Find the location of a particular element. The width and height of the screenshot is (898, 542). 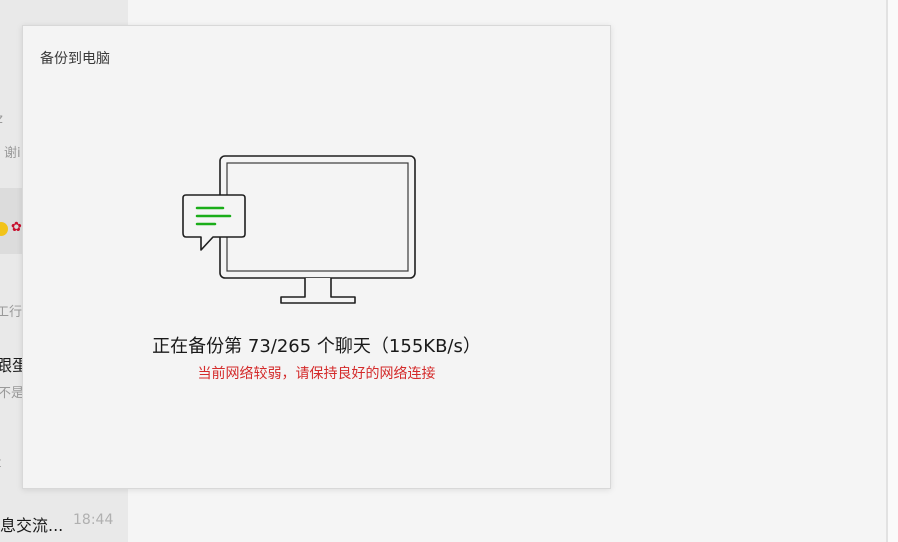

backup-progress-status: 正在备份第 73/265 个聊天（155KB/s） is located at coordinates (316, 346).